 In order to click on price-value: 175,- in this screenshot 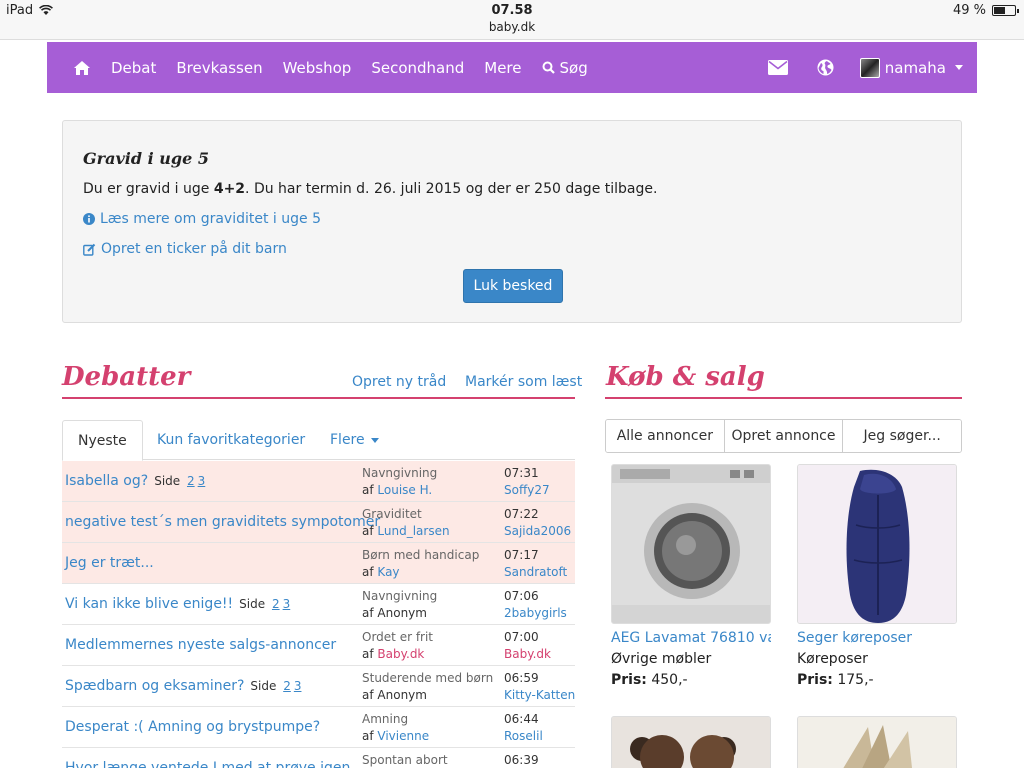, I will do `click(855, 680)`.